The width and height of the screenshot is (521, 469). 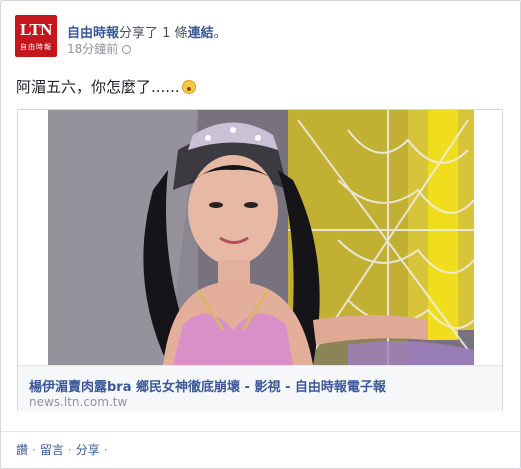 What do you see at coordinates (201, 33) in the screenshot?
I see `shared-link-word: 連結` at bounding box center [201, 33].